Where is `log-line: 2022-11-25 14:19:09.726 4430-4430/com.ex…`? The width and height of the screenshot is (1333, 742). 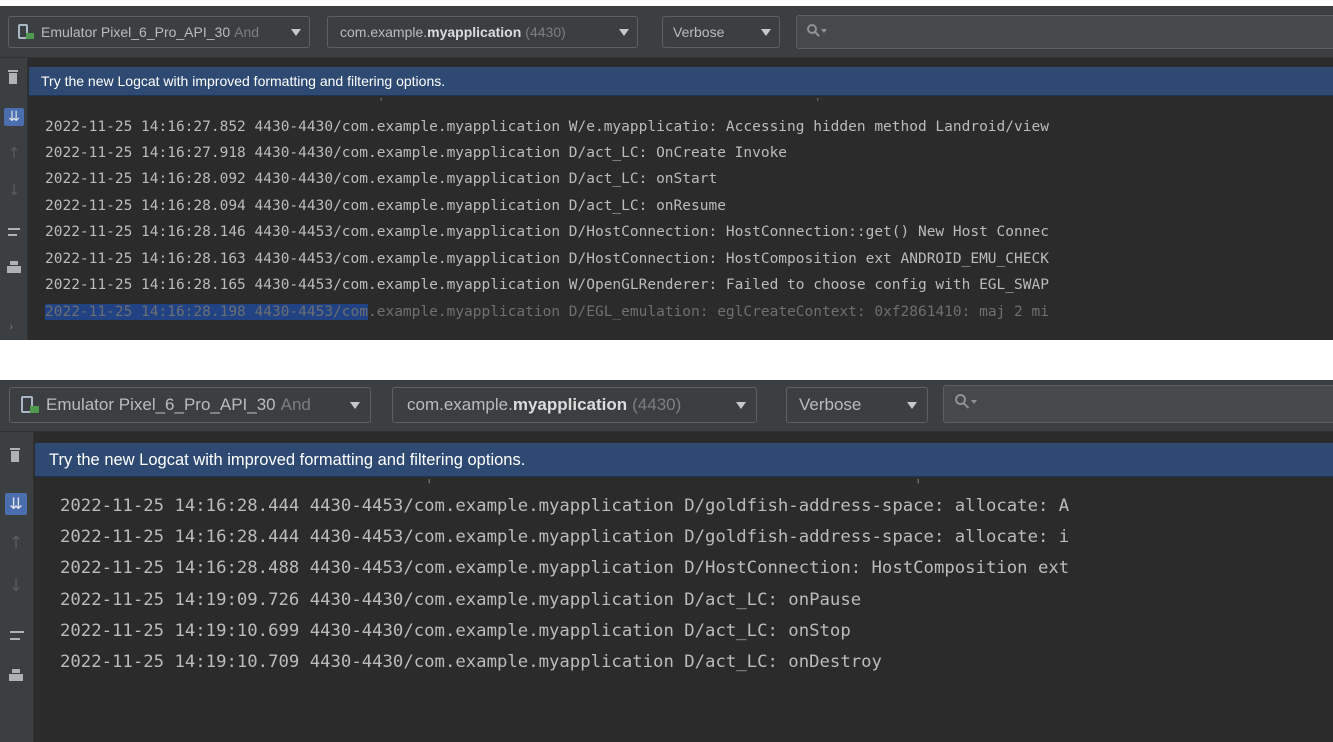 log-line: 2022-11-25 14:19:09.726 4430-4430/com.ex… is located at coordinates (461, 600).